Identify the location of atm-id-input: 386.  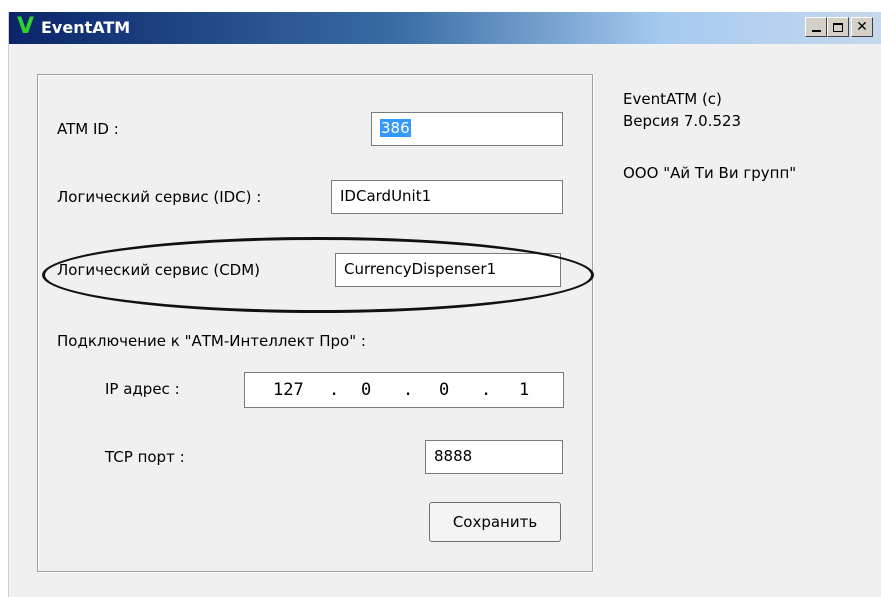
(467, 129).